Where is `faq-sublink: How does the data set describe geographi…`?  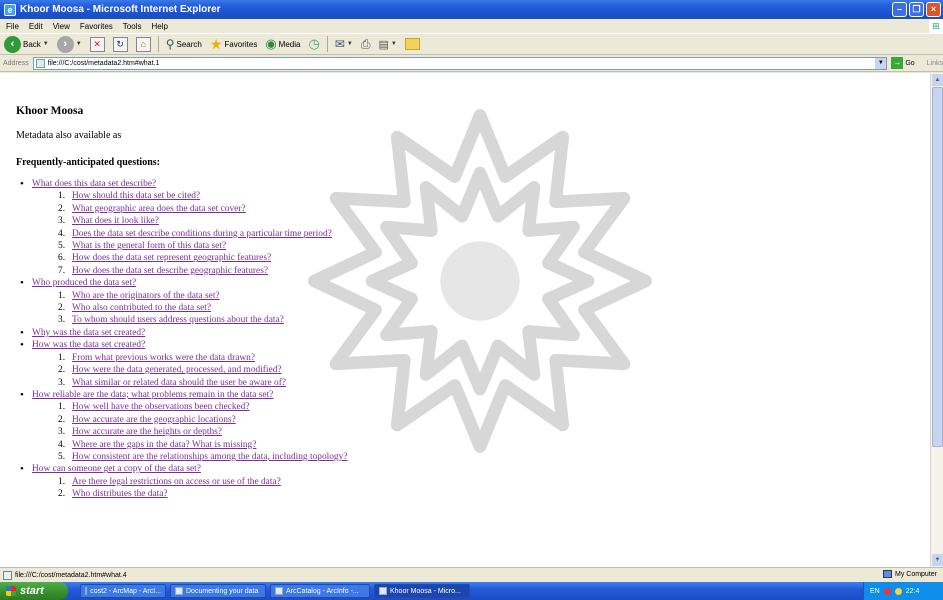
faq-sublink: How does the data set describe geographi… is located at coordinates (170, 271).